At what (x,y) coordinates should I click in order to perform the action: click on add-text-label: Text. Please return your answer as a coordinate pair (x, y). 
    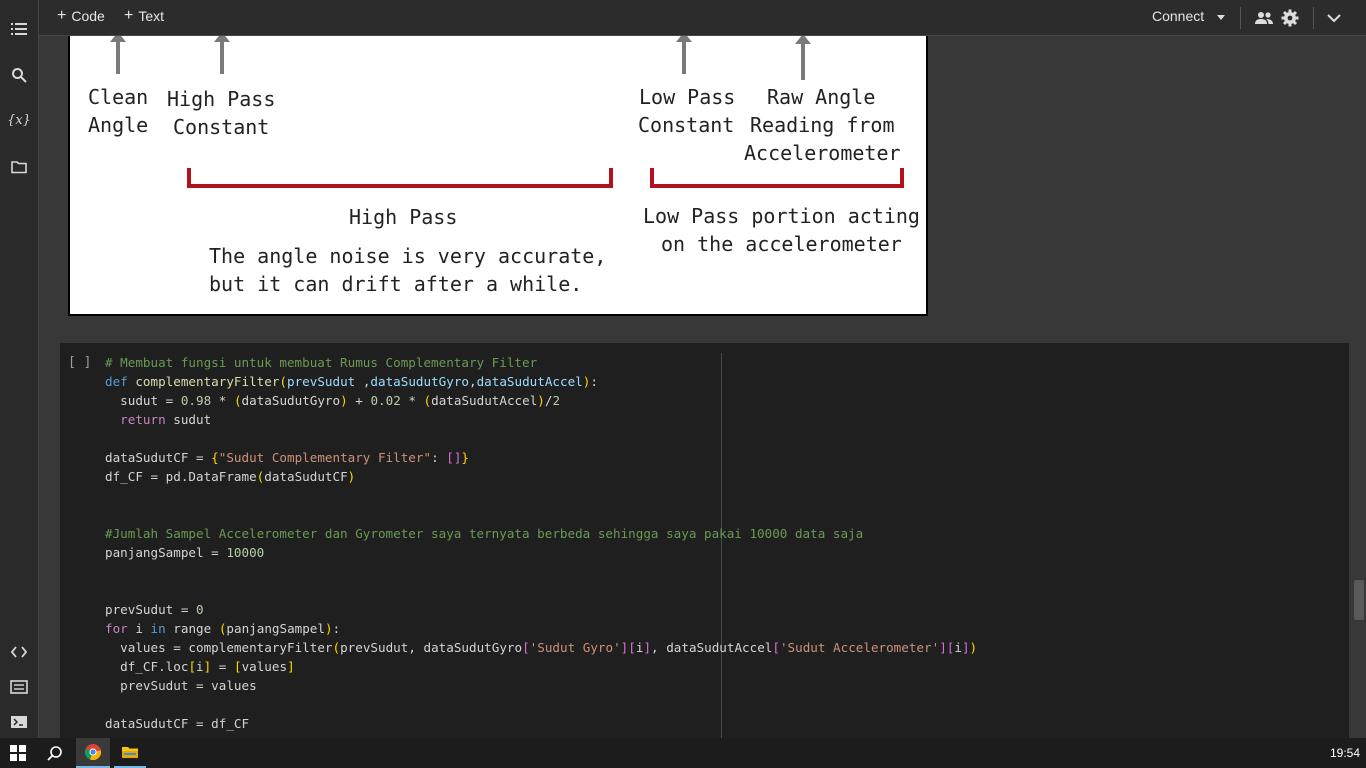
    Looking at the image, I should click on (151, 16).